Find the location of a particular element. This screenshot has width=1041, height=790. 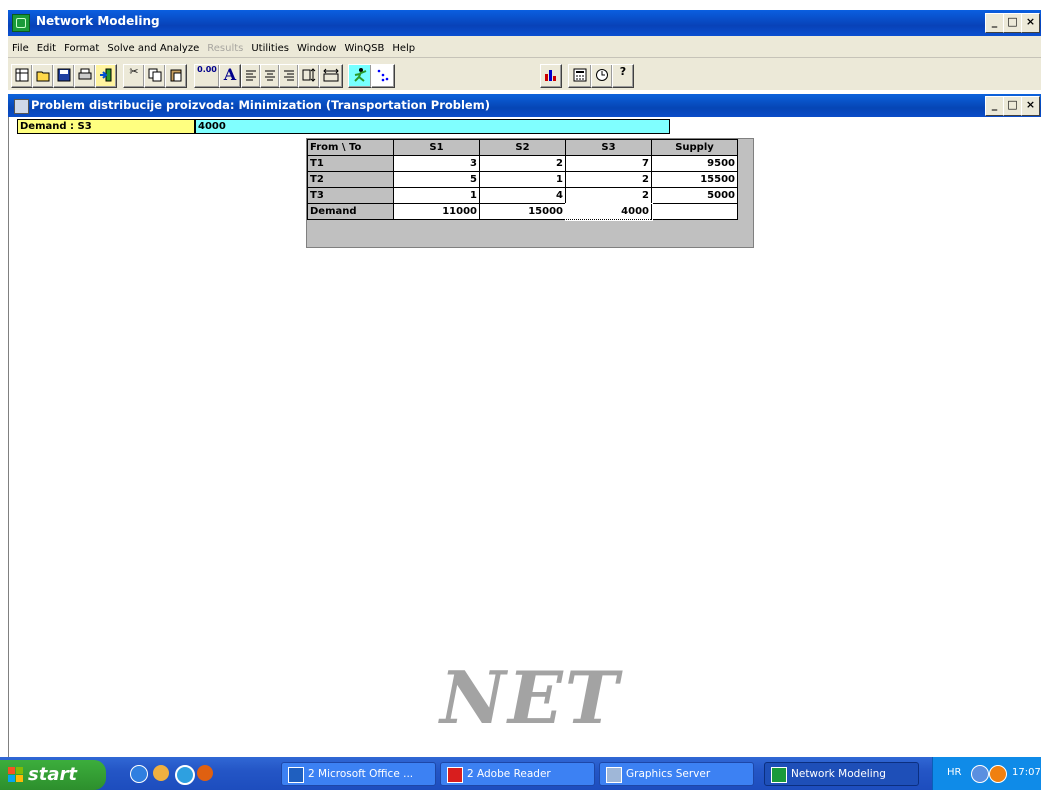

office-icon is located at coordinates (296, 775).